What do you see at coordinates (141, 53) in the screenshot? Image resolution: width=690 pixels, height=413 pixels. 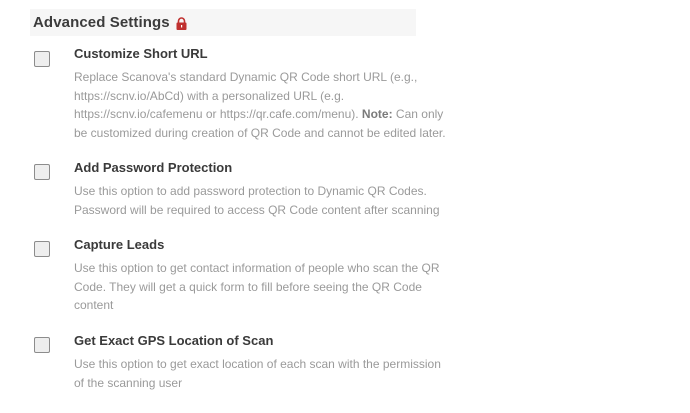 I see `option-title: Customize Short URL` at bounding box center [141, 53].